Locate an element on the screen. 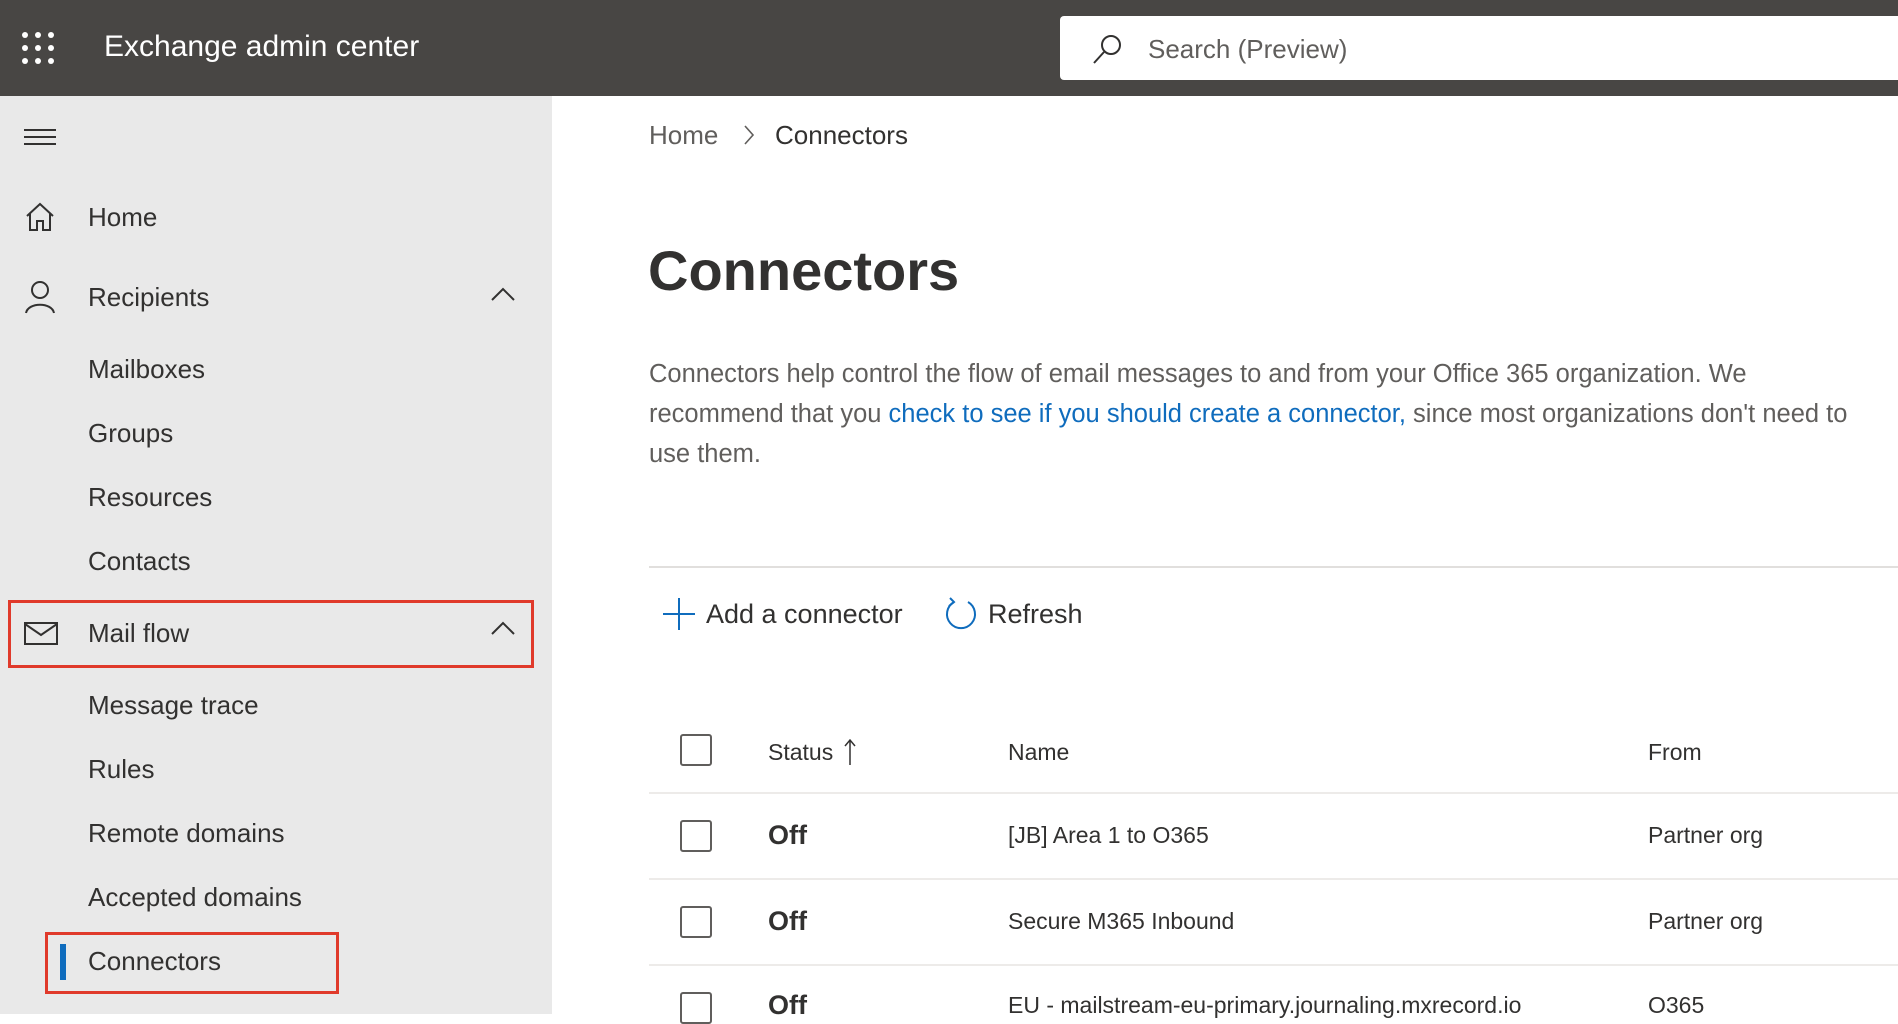 Image resolution: width=1898 pixels, height=1024 pixels. home-icon is located at coordinates (40, 216).